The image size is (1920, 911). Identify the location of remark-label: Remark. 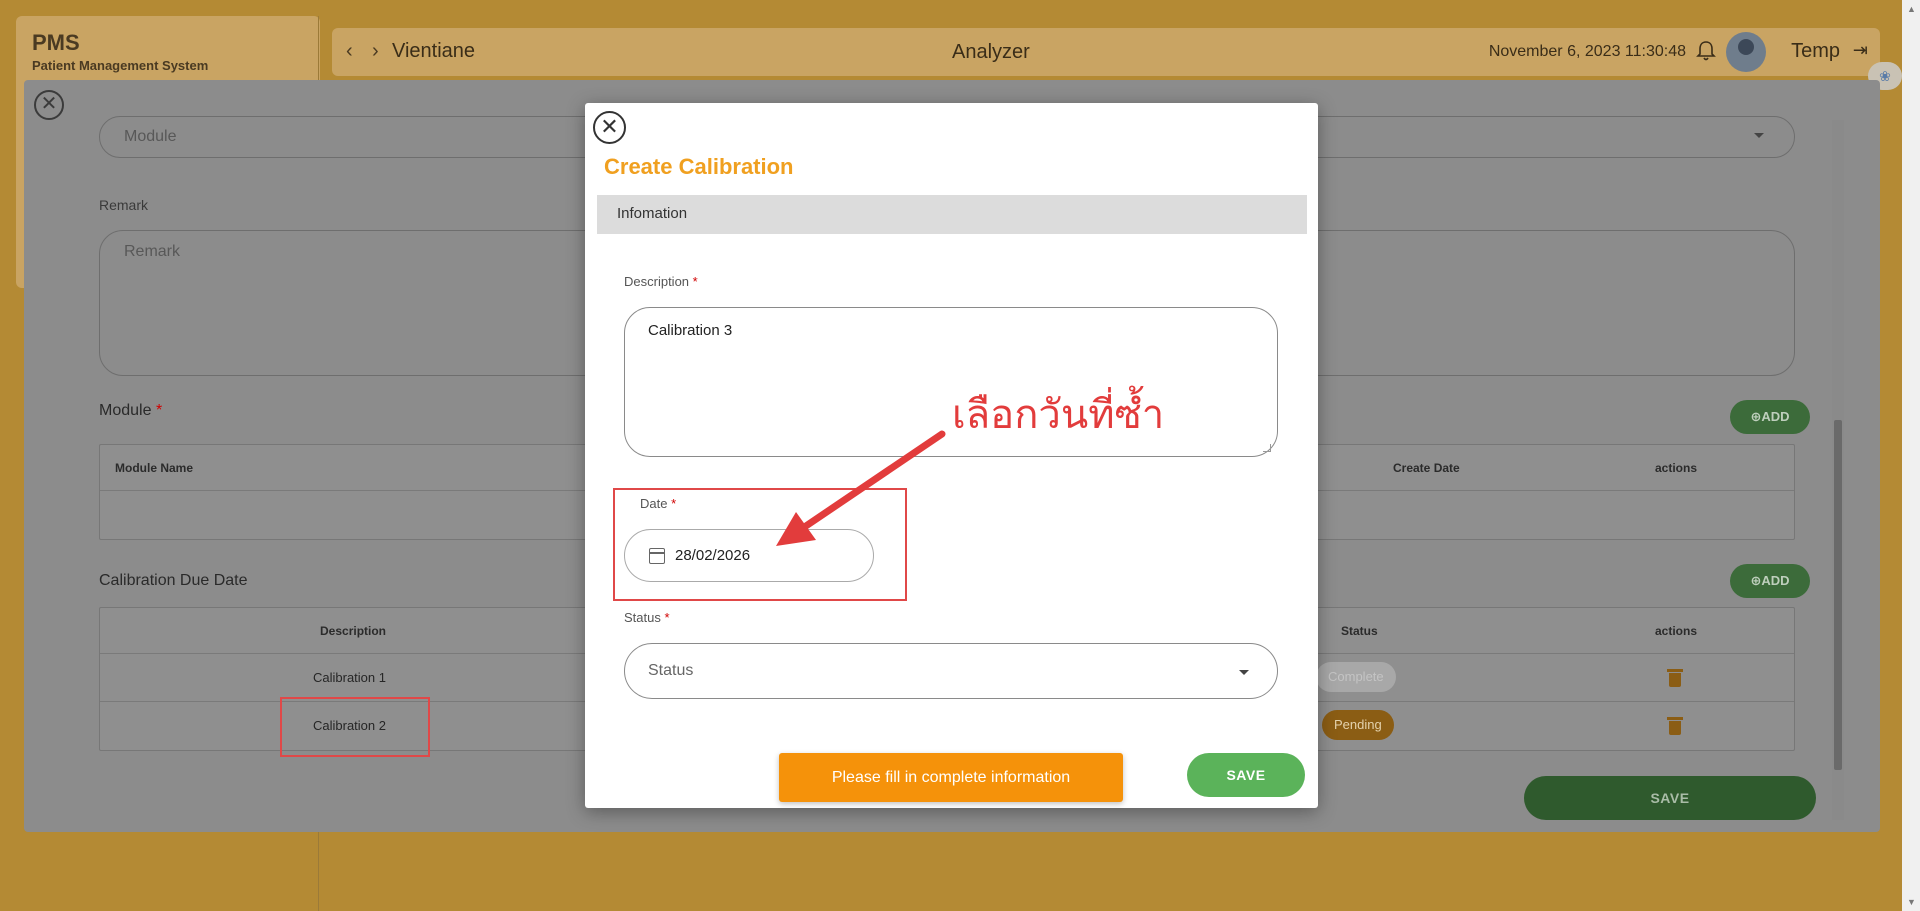
(124, 205).